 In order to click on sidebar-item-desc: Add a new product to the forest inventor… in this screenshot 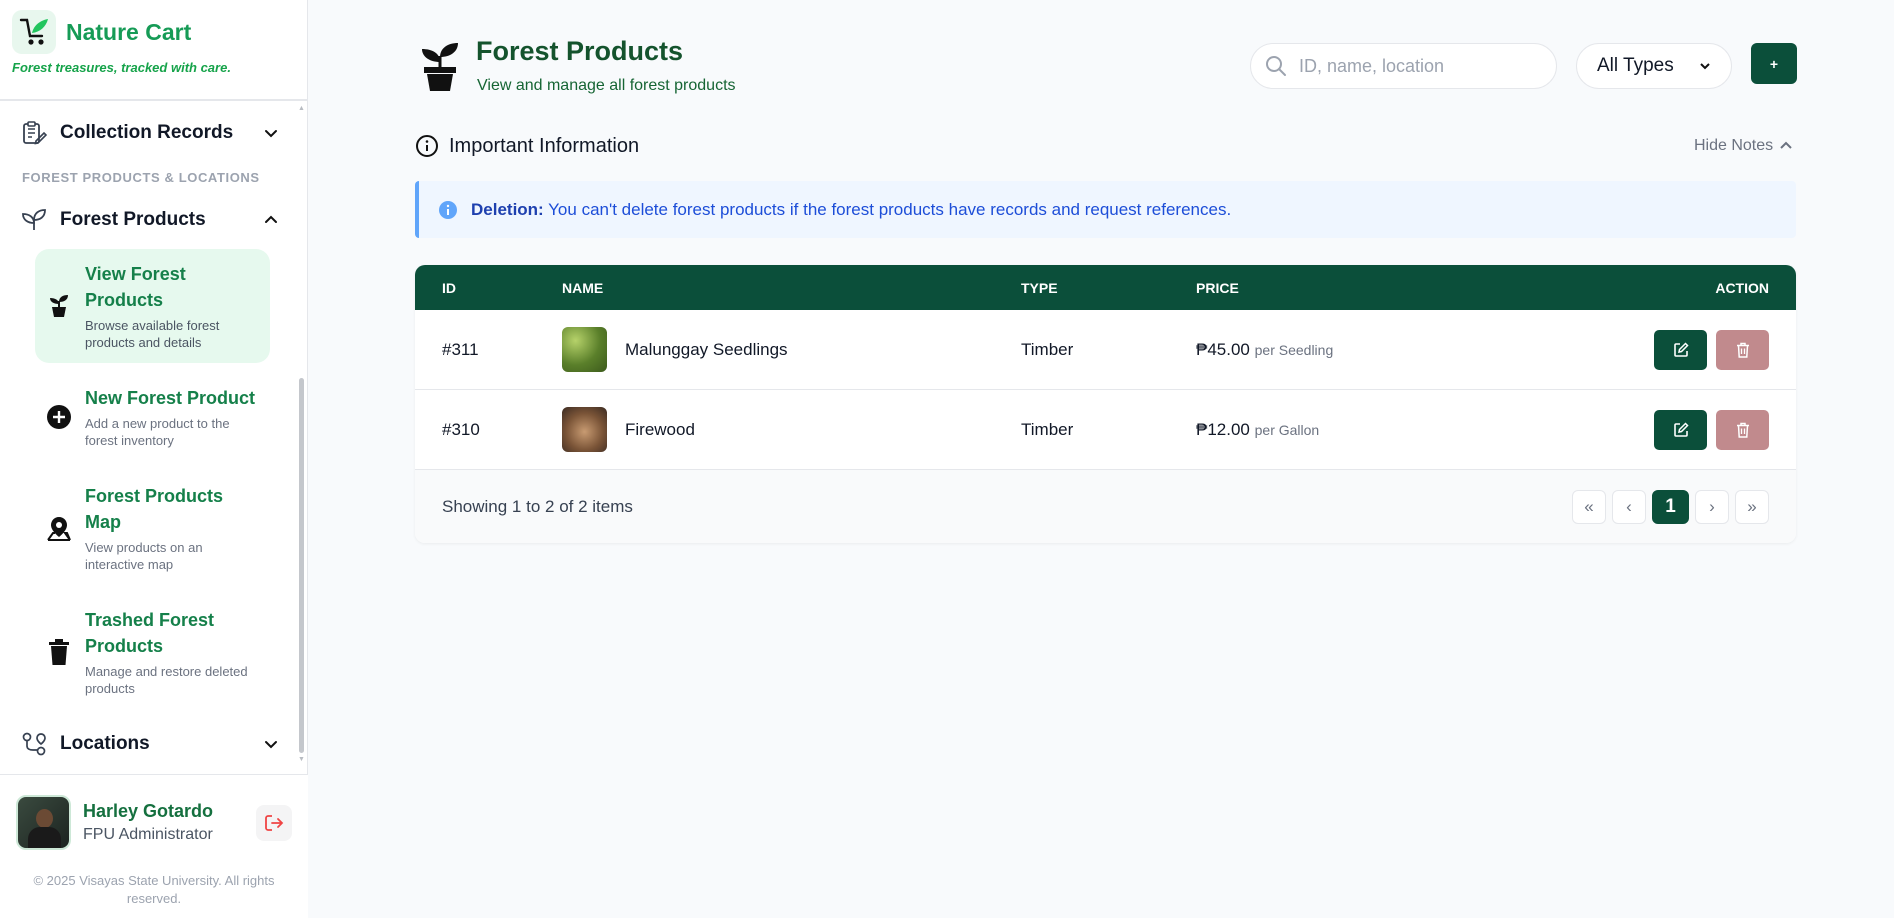, I will do `click(157, 432)`.